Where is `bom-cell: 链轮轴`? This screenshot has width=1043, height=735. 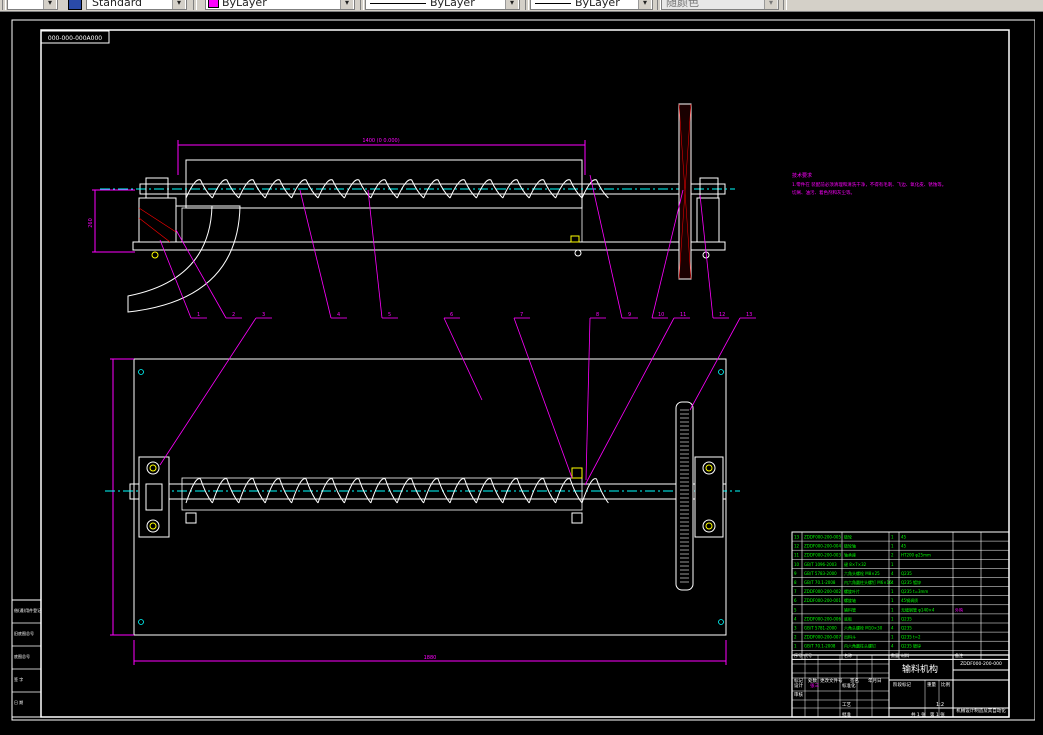
bom-cell: 链轮轴 is located at coordinates (850, 546).